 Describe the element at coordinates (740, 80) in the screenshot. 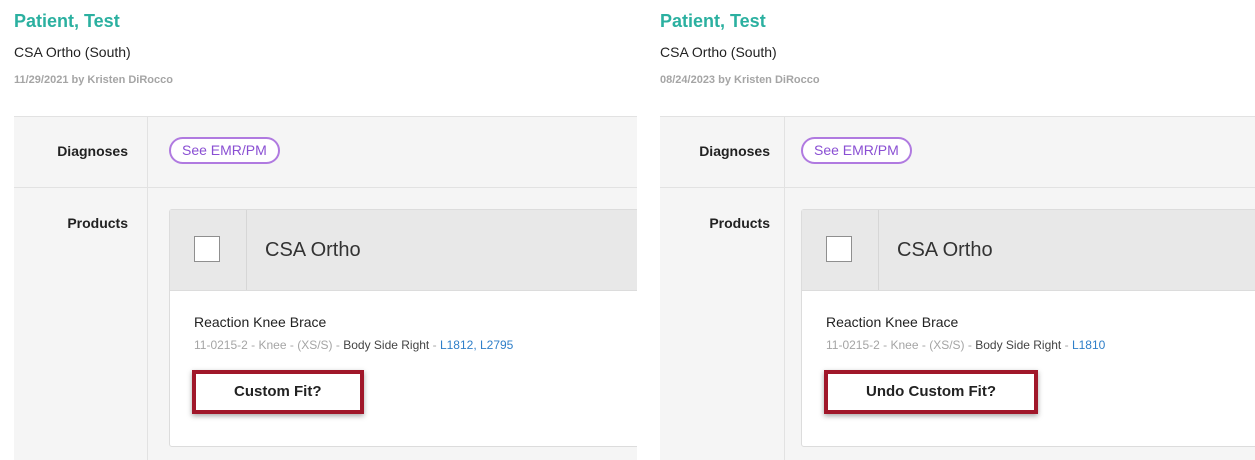

I see `date-by: 08/24/2023 by Kristen DiRocco` at that location.